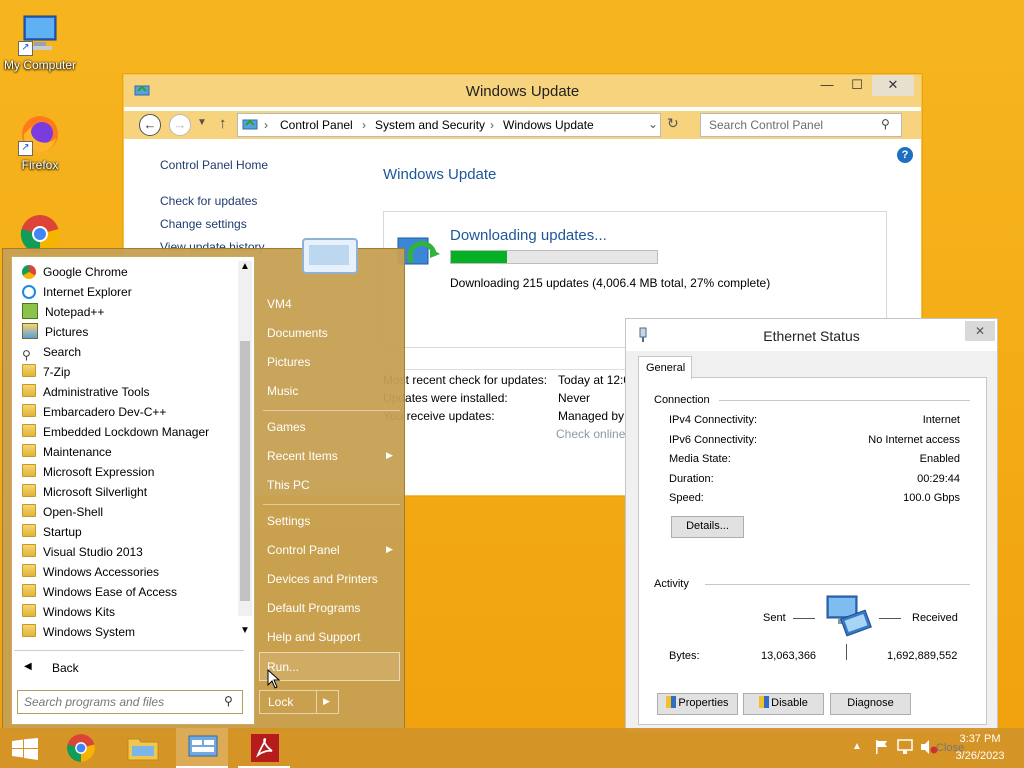 This screenshot has height=768, width=1024. I want to click on start-program-item: ⚲ Search, so click(51, 352).